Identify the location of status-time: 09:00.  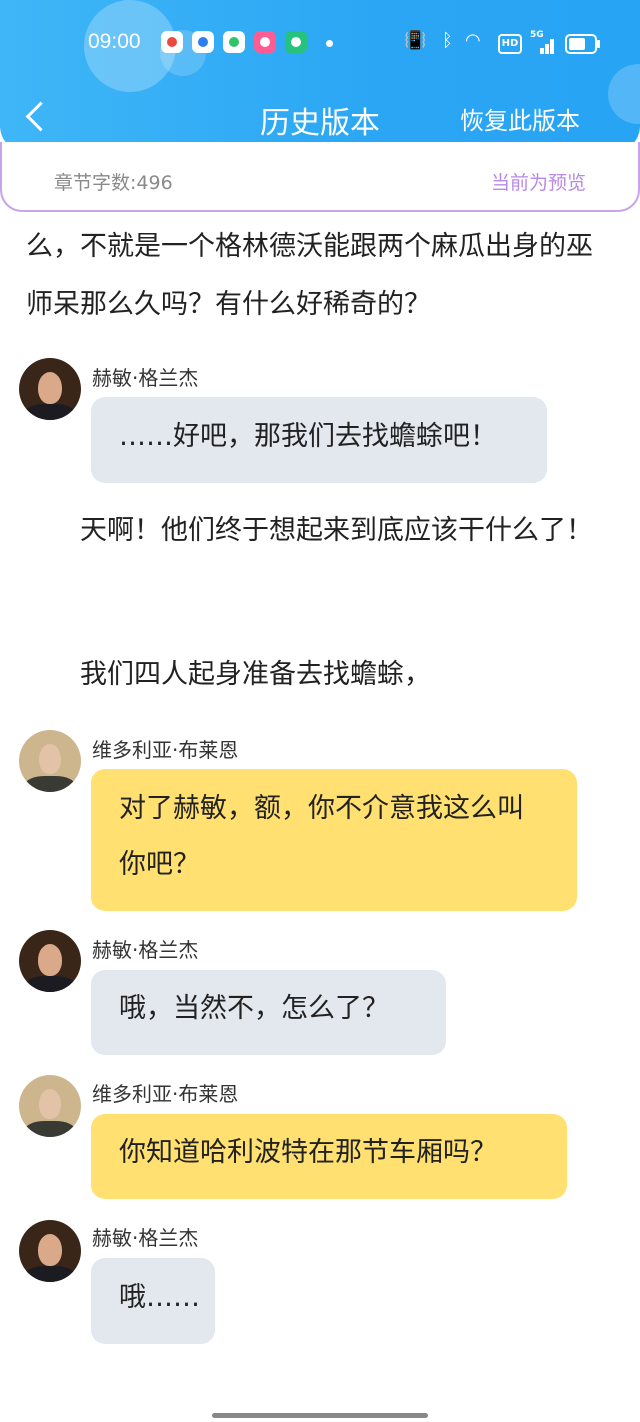
(114, 41).